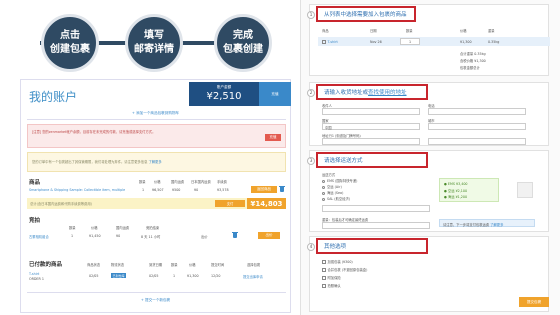 This screenshot has width=560, height=315. Describe the element at coordinates (158, 190) in the screenshot. I see `goods-price: ¥6,507` at that location.